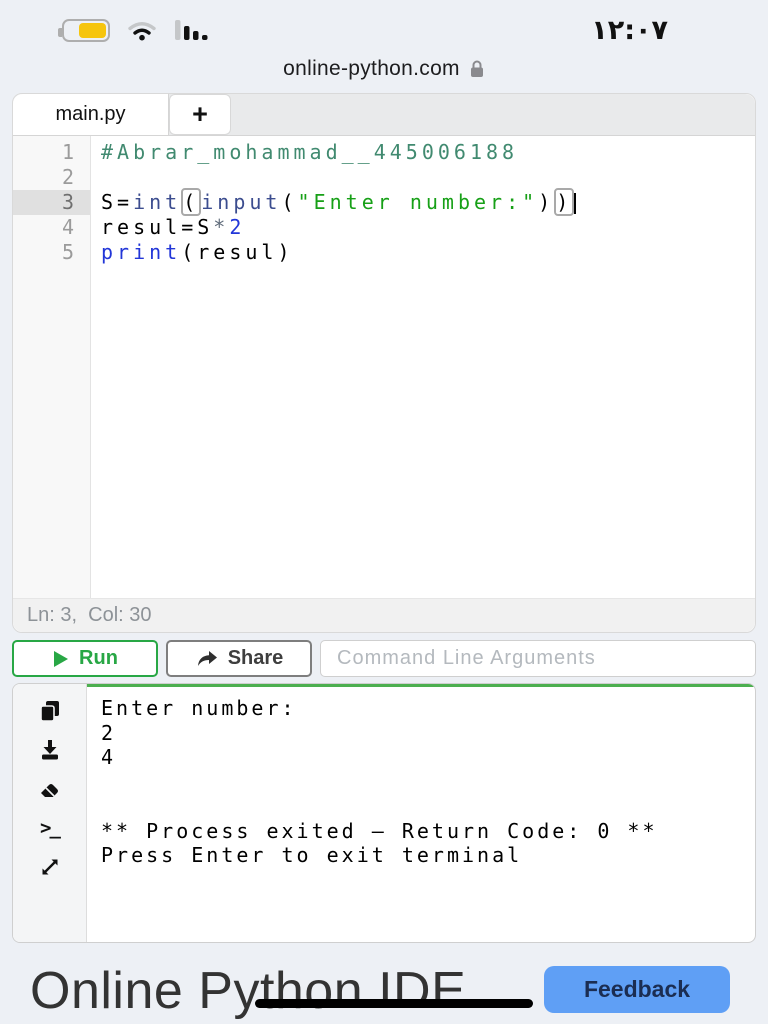  What do you see at coordinates (237, 252) in the screenshot?
I see `code-token: (resul)` at bounding box center [237, 252].